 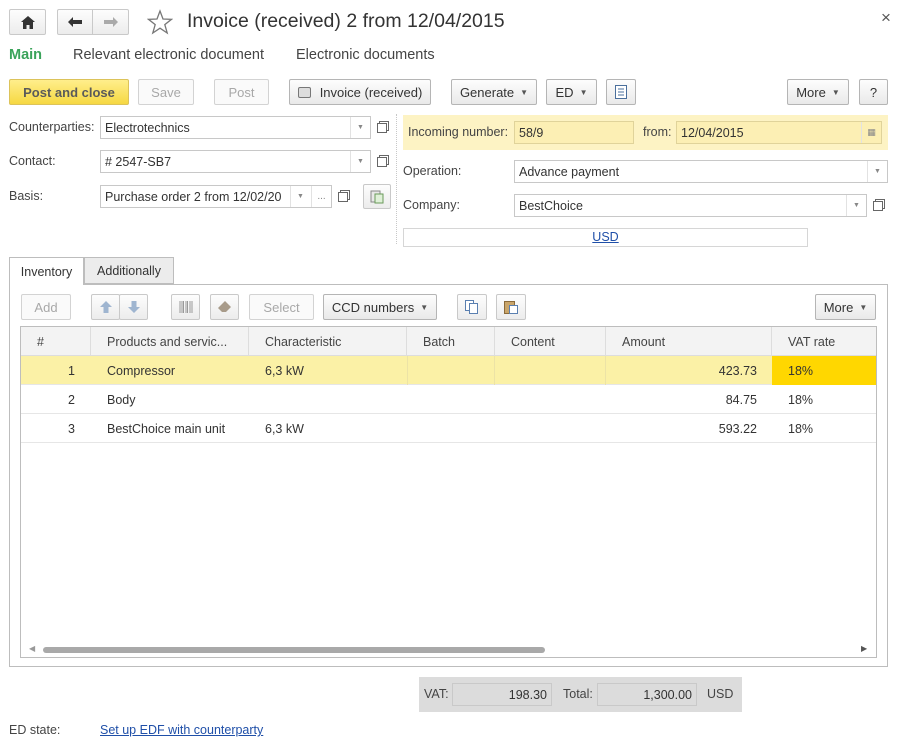 What do you see at coordinates (690, 205) in the screenshot?
I see `company-field: BestChoice ▼` at bounding box center [690, 205].